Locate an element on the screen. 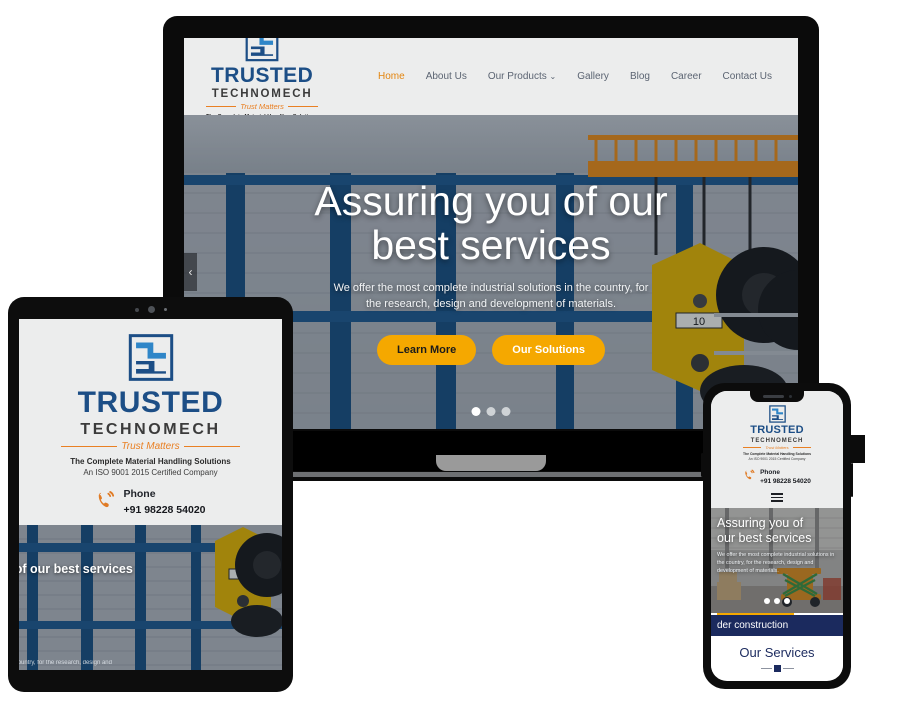 This screenshot has height=706, width=899. phone-speaker-grill is located at coordinates (773, 396).